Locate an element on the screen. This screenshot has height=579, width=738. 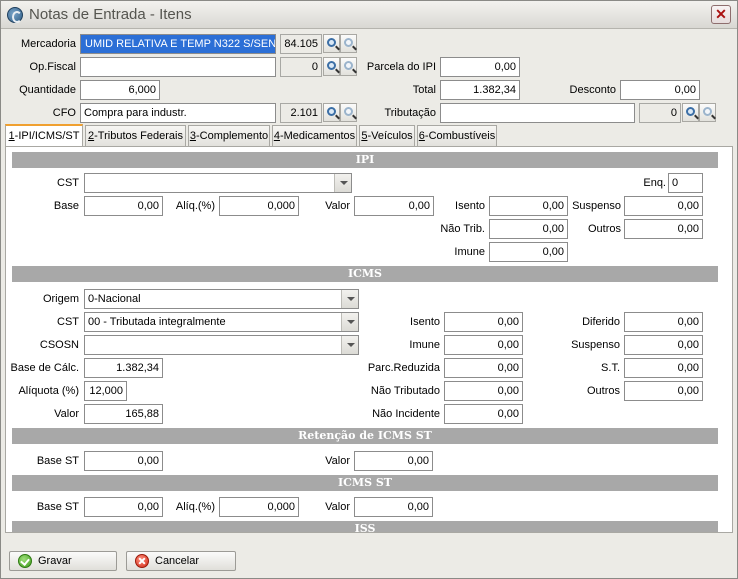
tab-tributos-federais: 2-Tributos Federais is located at coordinates (135, 135).